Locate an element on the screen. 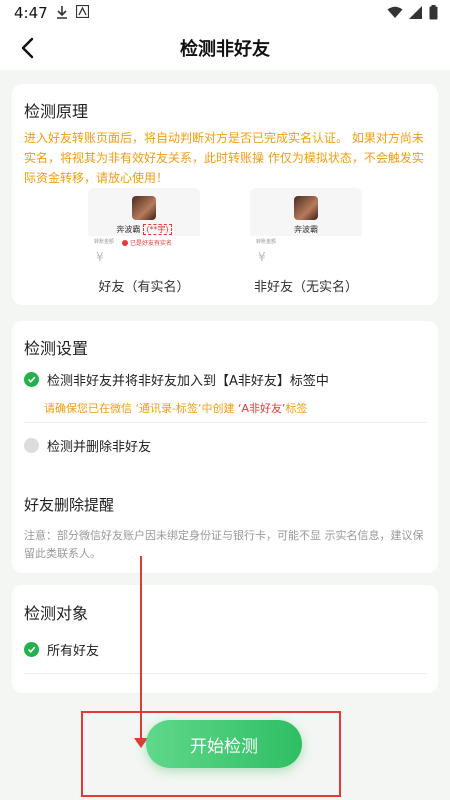 The image size is (450, 800). friend-caption: 好友（有实名） is located at coordinates (144, 287).